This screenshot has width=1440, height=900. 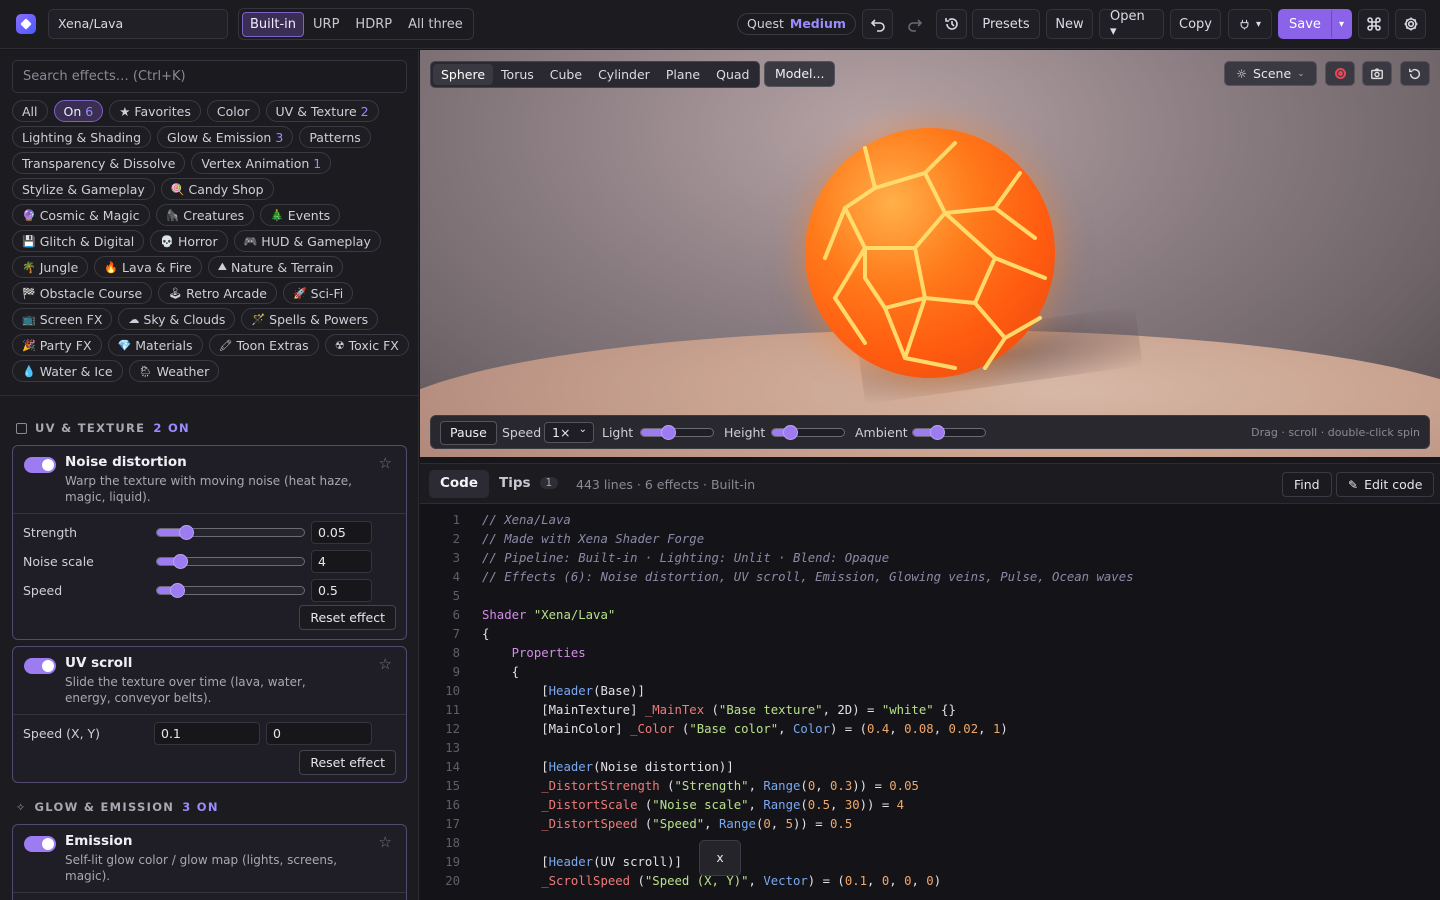 I want to click on uvscroll-reset-button: Reset effect, so click(x=347, y=762).